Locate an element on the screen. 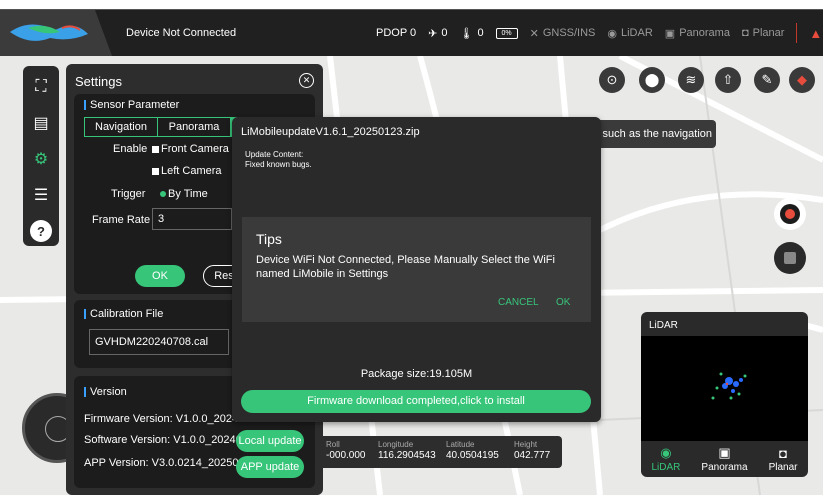  package-size: Package size:19.105M is located at coordinates (416, 374).